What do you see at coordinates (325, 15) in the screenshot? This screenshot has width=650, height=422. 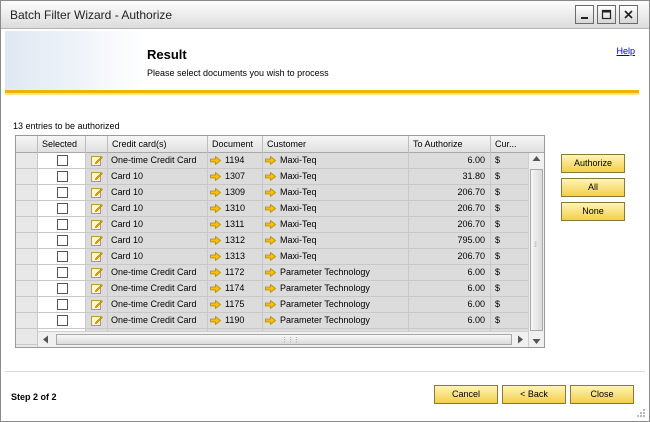 I see `title-bar: Batch Filter Wizard - Authorize` at bounding box center [325, 15].